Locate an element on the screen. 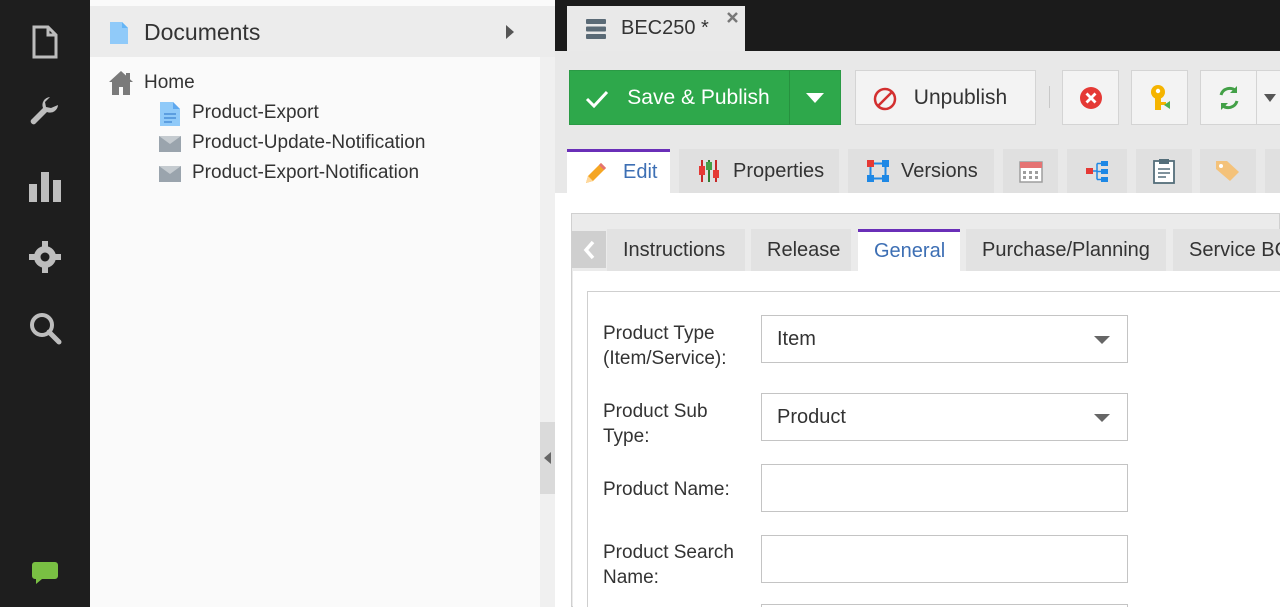 The width and height of the screenshot is (1280, 607). tab-properties-label: Properties is located at coordinates (779, 170).